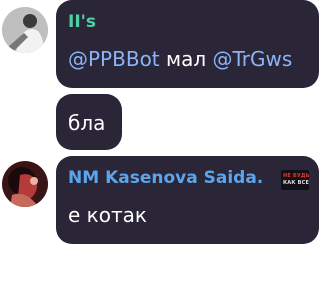 Image resolution: width=320 pixels, height=297 pixels. What do you see at coordinates (114, 59) in the screenshot?
I see `mention-link: @PPBBot` at bounding box center [114, 59].